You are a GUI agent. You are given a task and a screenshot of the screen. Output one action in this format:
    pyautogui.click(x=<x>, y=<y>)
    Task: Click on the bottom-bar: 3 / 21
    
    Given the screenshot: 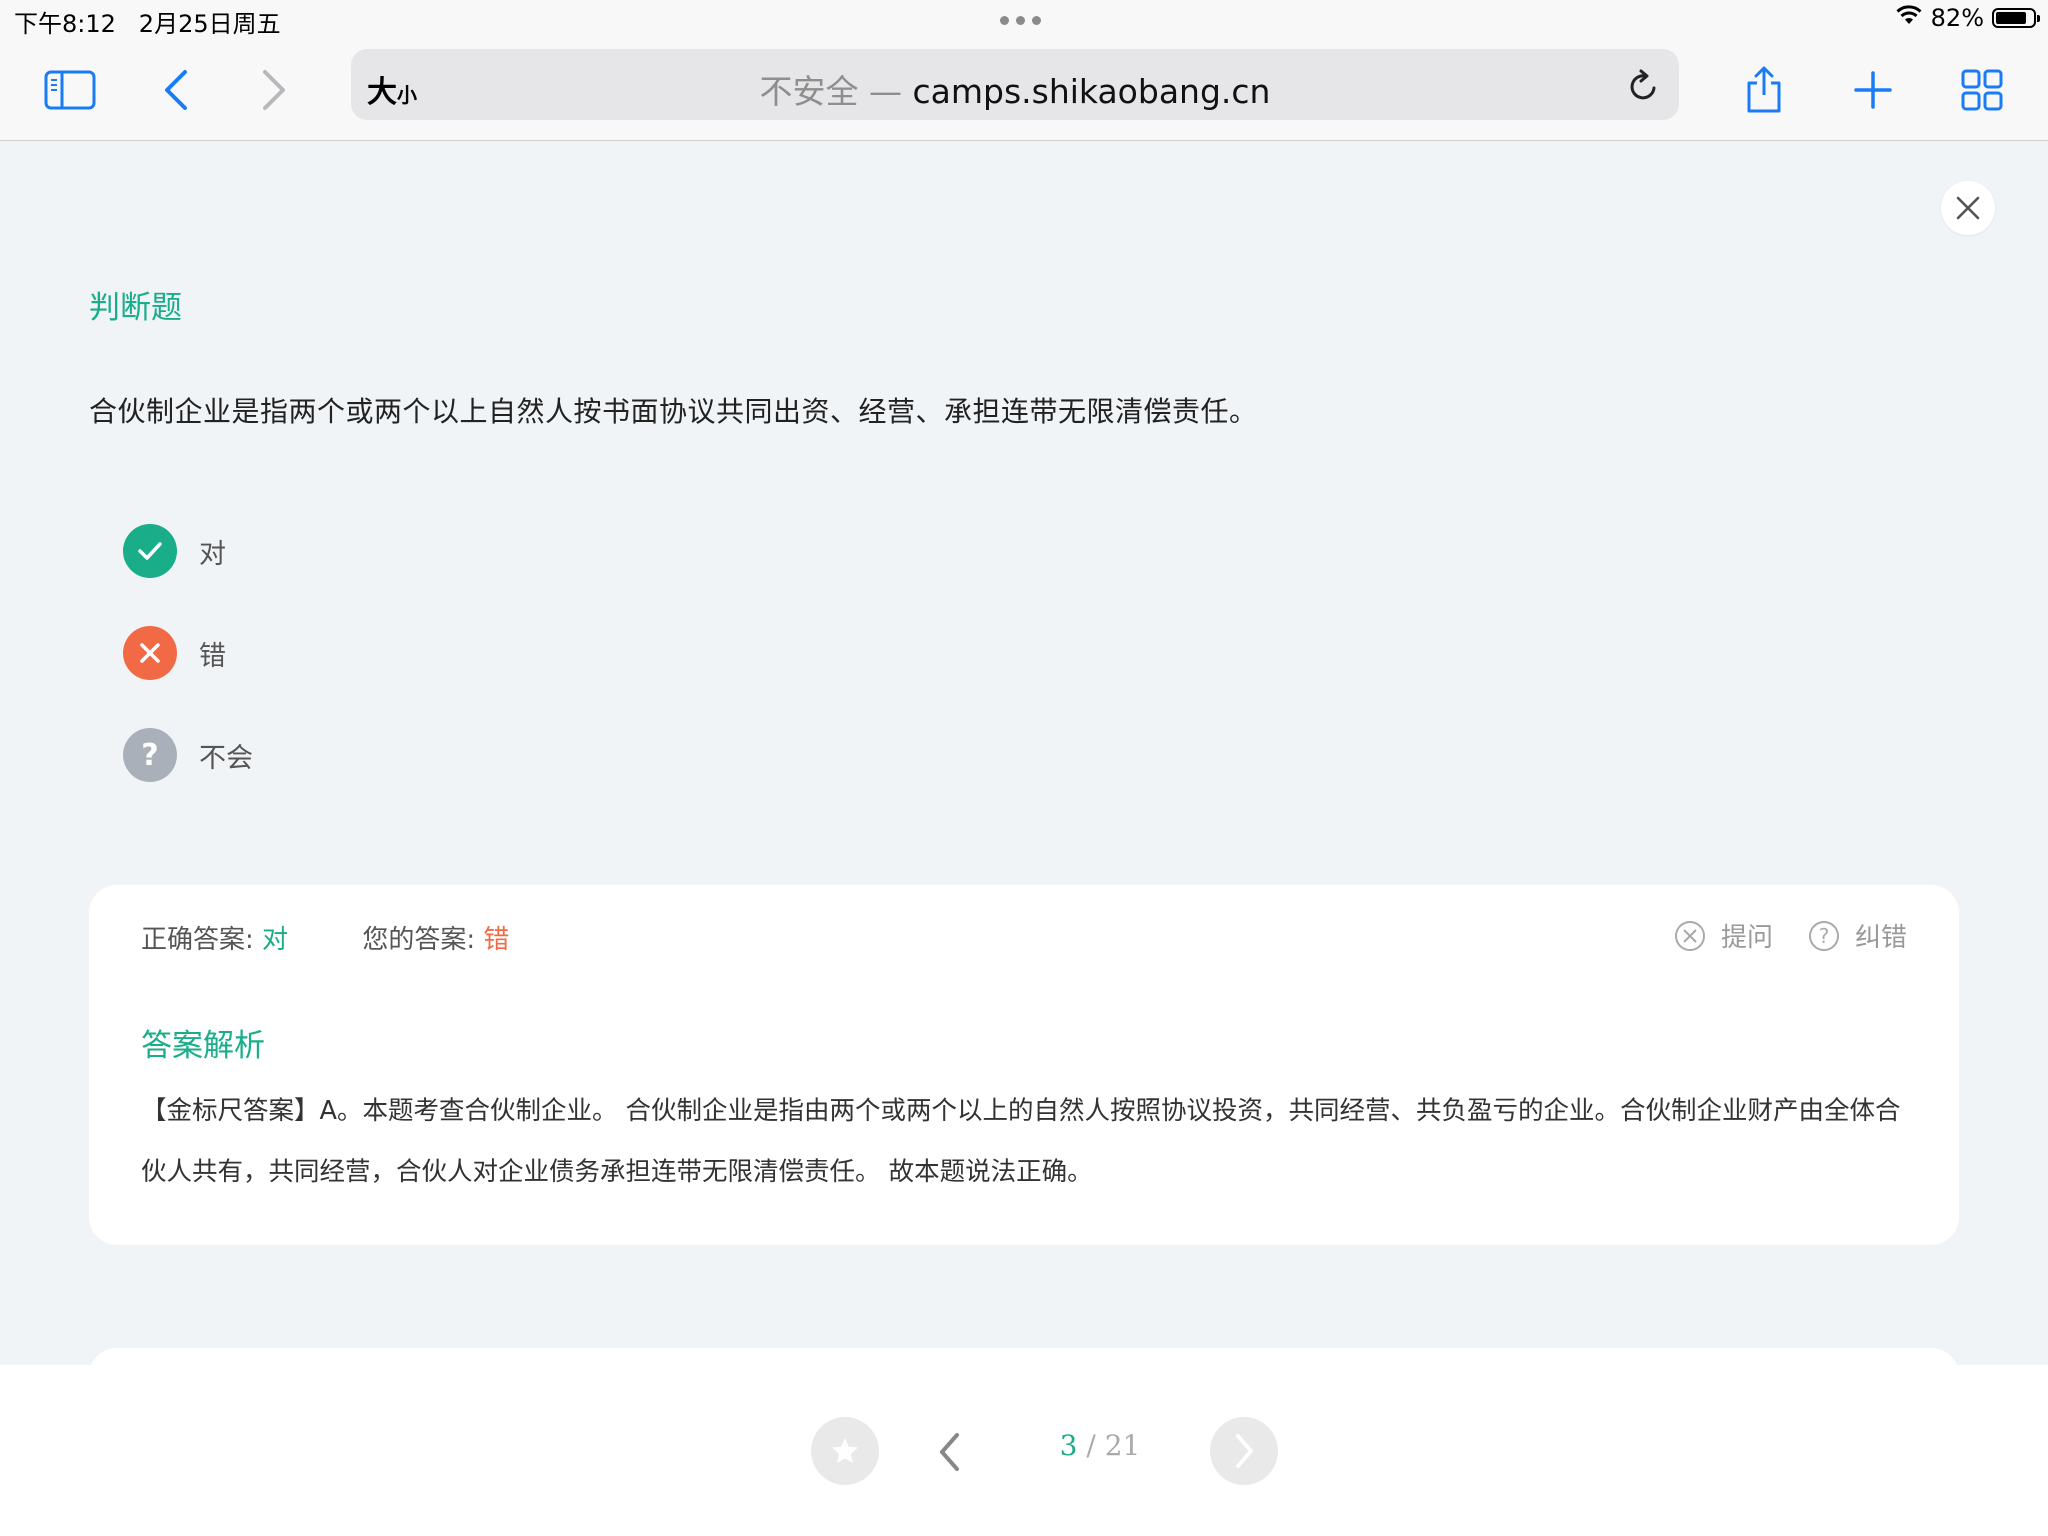 What is the action you would take?
    pyautogui.click(x=1024, y=1450)
    